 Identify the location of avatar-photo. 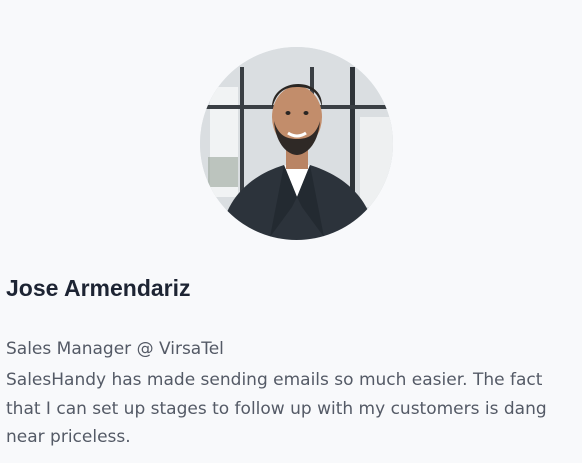
(296, 143).